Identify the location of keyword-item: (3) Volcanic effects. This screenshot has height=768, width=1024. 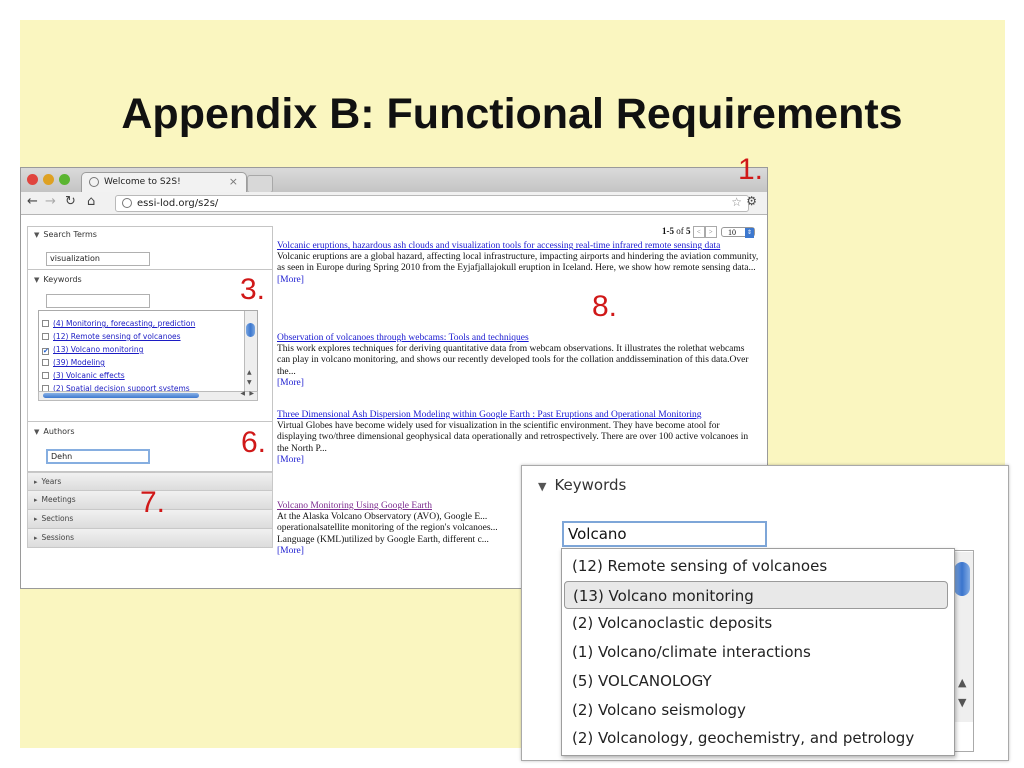
(142, 375).